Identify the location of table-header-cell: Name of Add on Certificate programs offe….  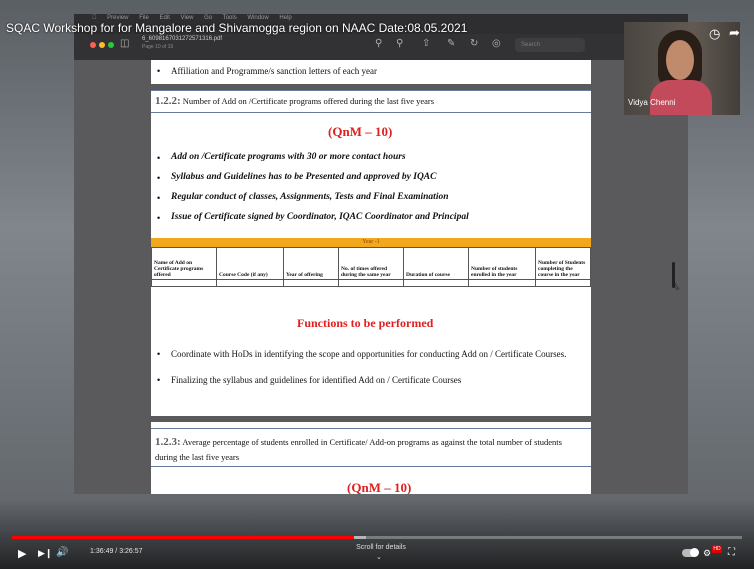
(184, 263).